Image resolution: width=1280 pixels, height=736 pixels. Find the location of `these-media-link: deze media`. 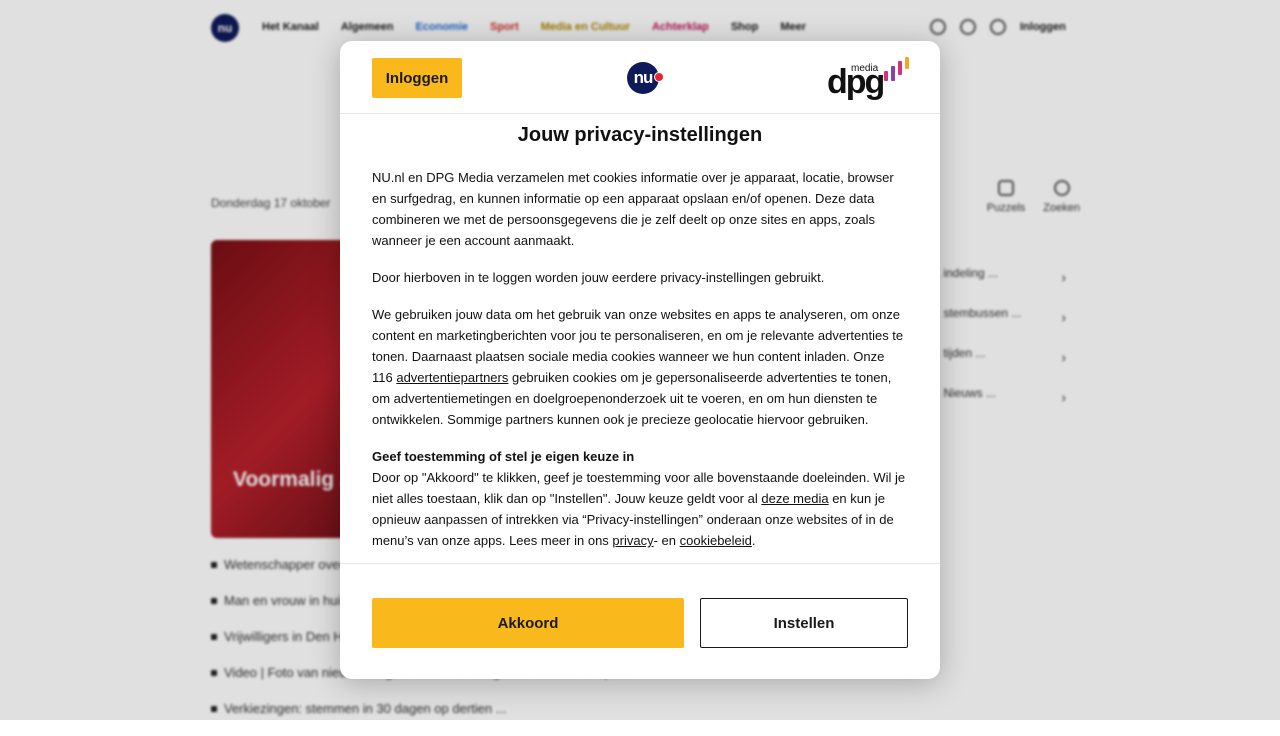

these-media-link: deze media is located at coordinates (794, 498).